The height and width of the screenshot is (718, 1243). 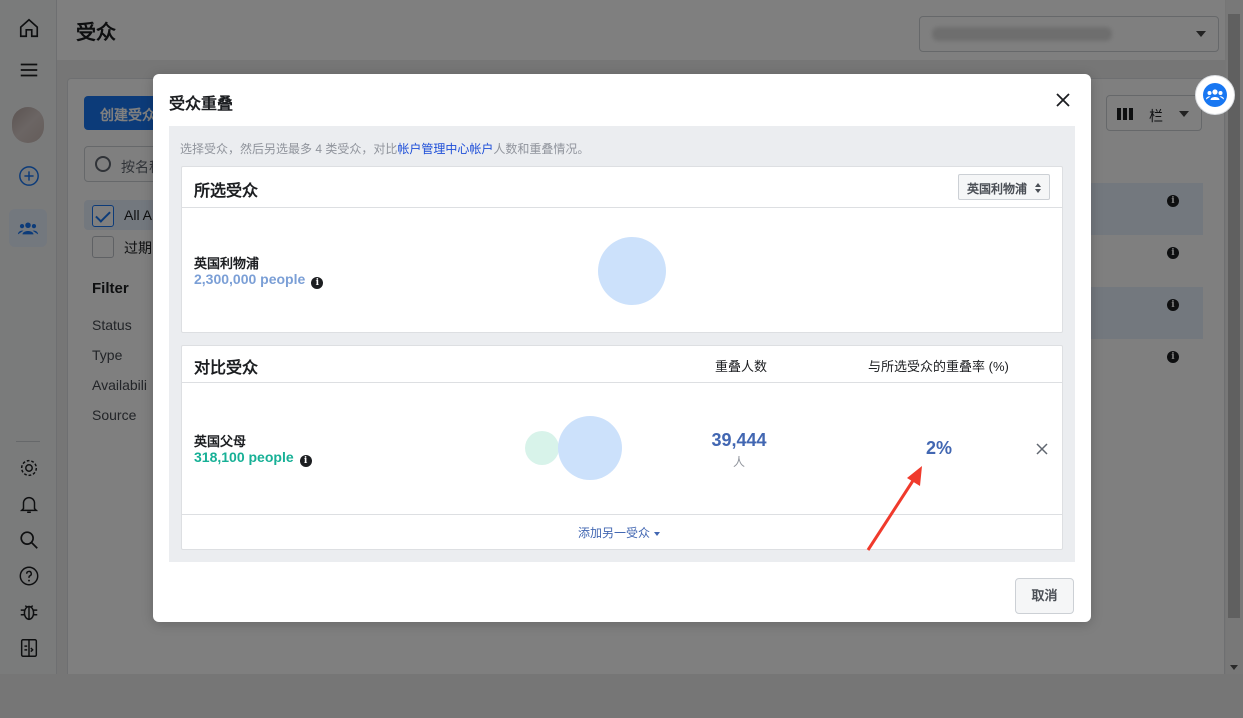 I want to click on panel-header: 对比受众 重叠人数 与所选受众的重叠率 (%), so click(x=622, y=364).